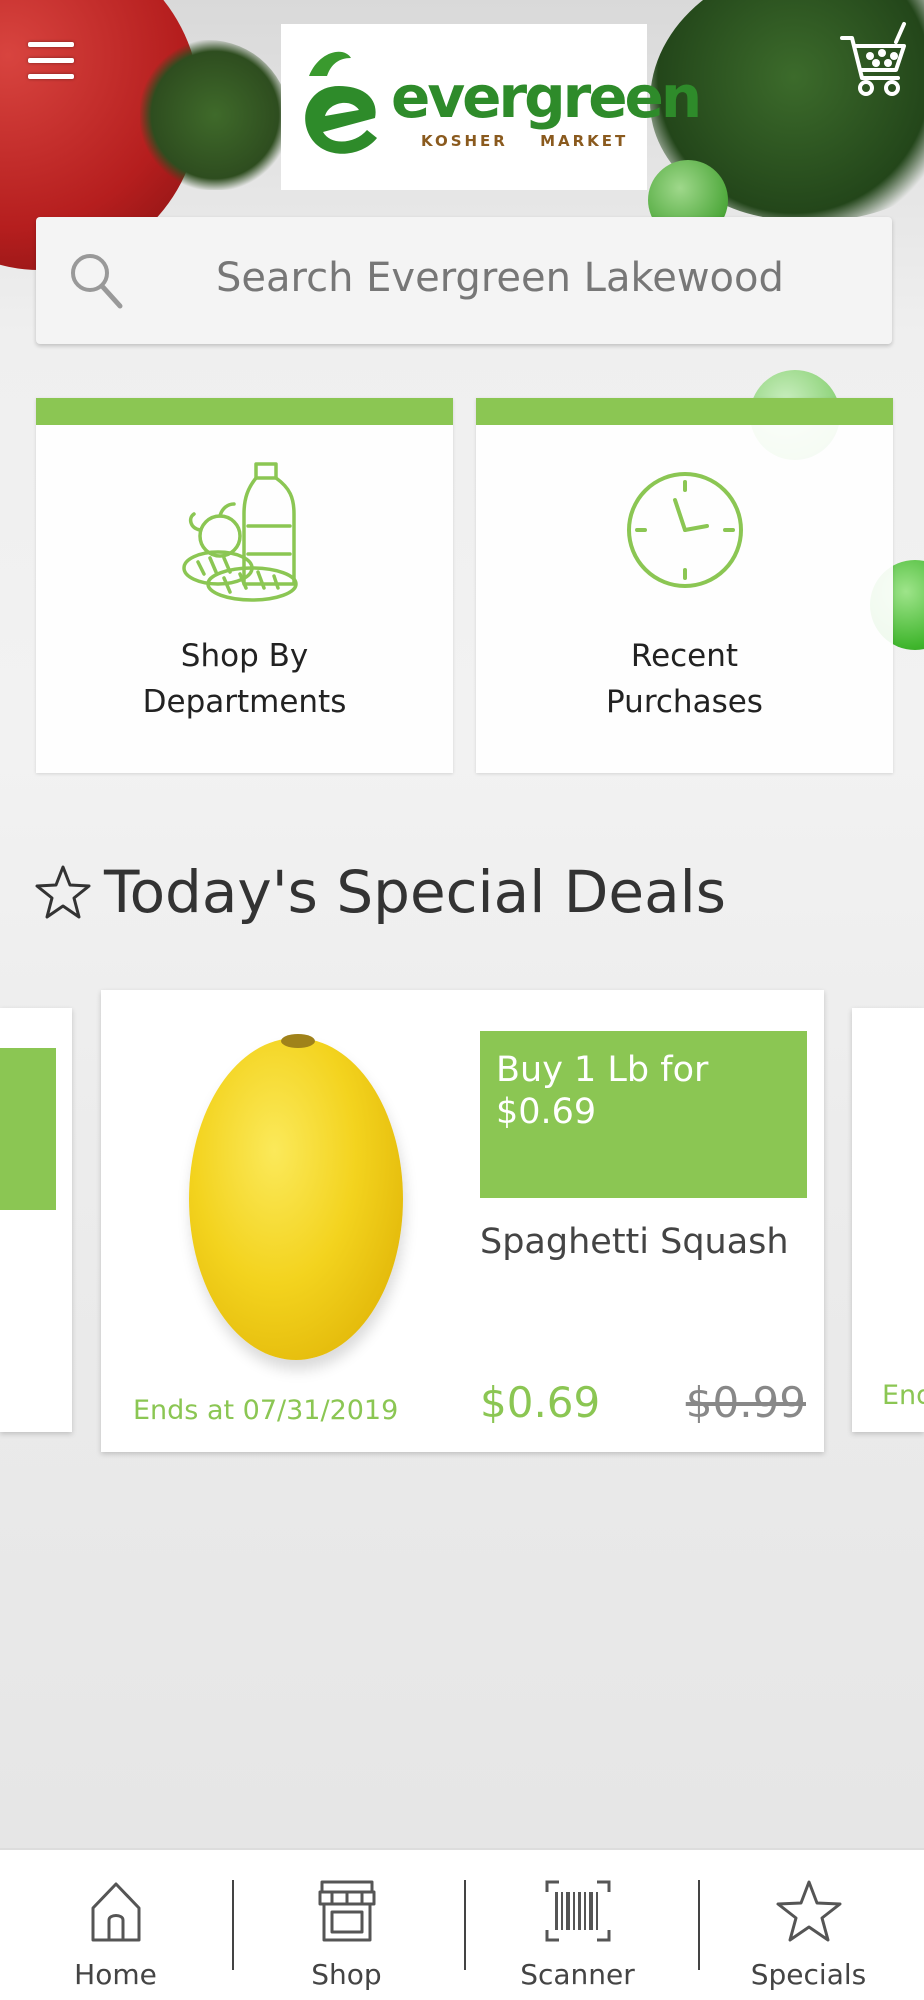 The width and height of the screenshot is (924, 2000). Describe the element at coordinates (888, 1220) in the screenshot. I see `next-deal-card: Ends` at that location.